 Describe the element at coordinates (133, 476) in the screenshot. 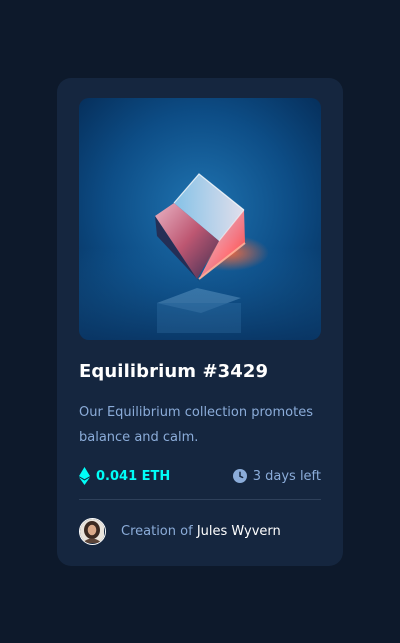

I see `price-value: 0.041 ETH` at that location.